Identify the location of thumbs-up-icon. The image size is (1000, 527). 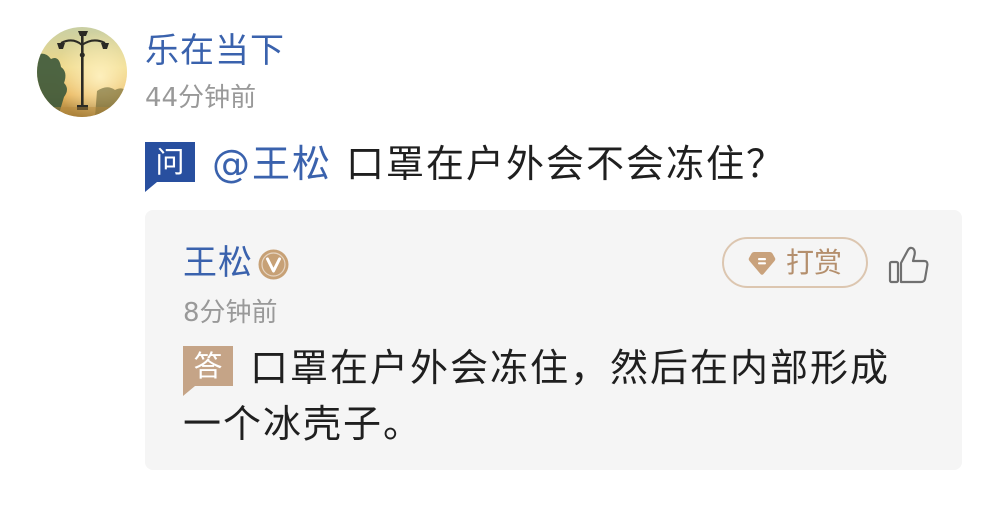
(909, 265).